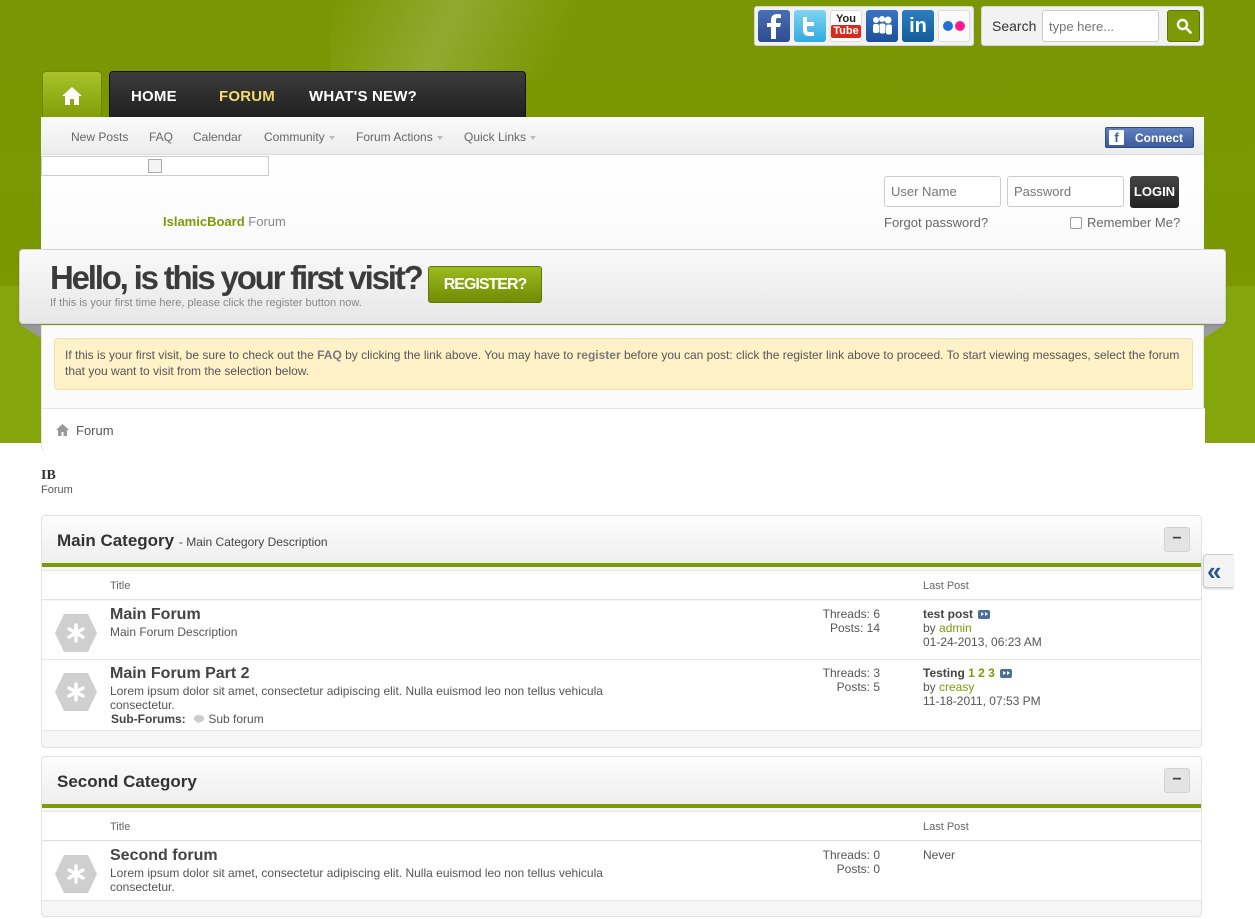  Describe the element at coordinates (127, 782) in the screenshot. I see `category-title: Second Category` at that location.